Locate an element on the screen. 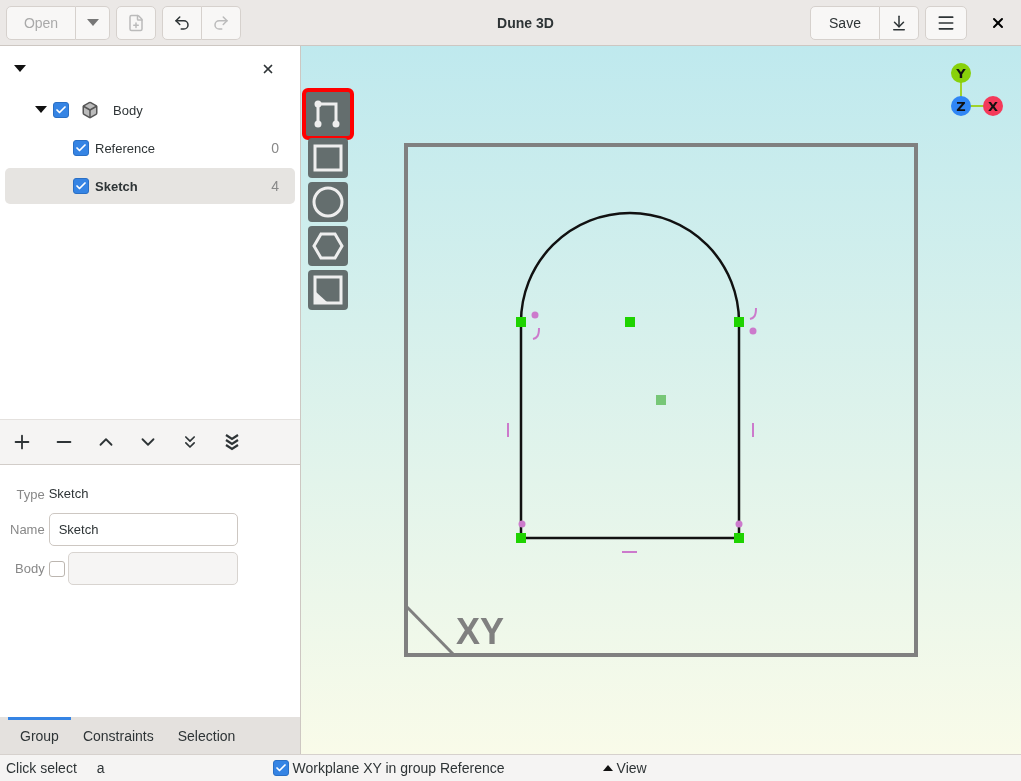 The image size is (1021, 781). undo-icon is located at coordinates (182, 22).